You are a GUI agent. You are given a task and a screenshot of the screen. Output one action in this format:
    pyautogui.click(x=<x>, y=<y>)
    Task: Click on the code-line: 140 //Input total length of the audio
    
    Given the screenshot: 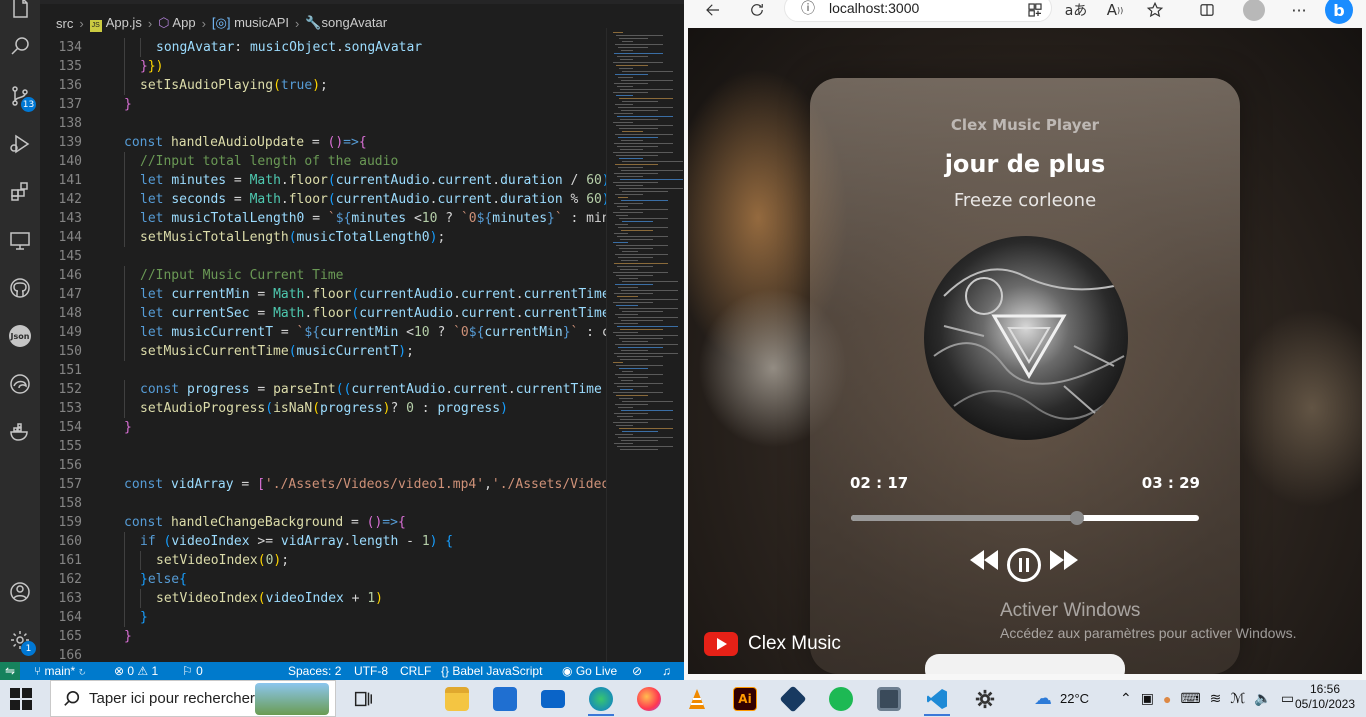 What is the action you would take?
    pyautogui.click(x=323, y=161)
    